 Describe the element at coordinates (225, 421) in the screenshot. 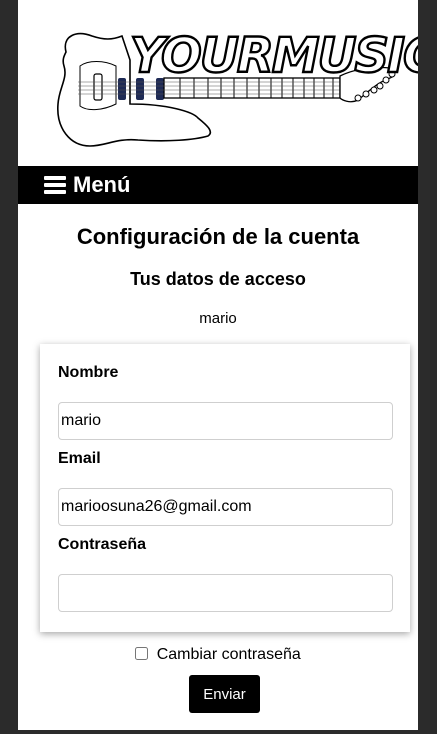

I see `name-field` at that location.